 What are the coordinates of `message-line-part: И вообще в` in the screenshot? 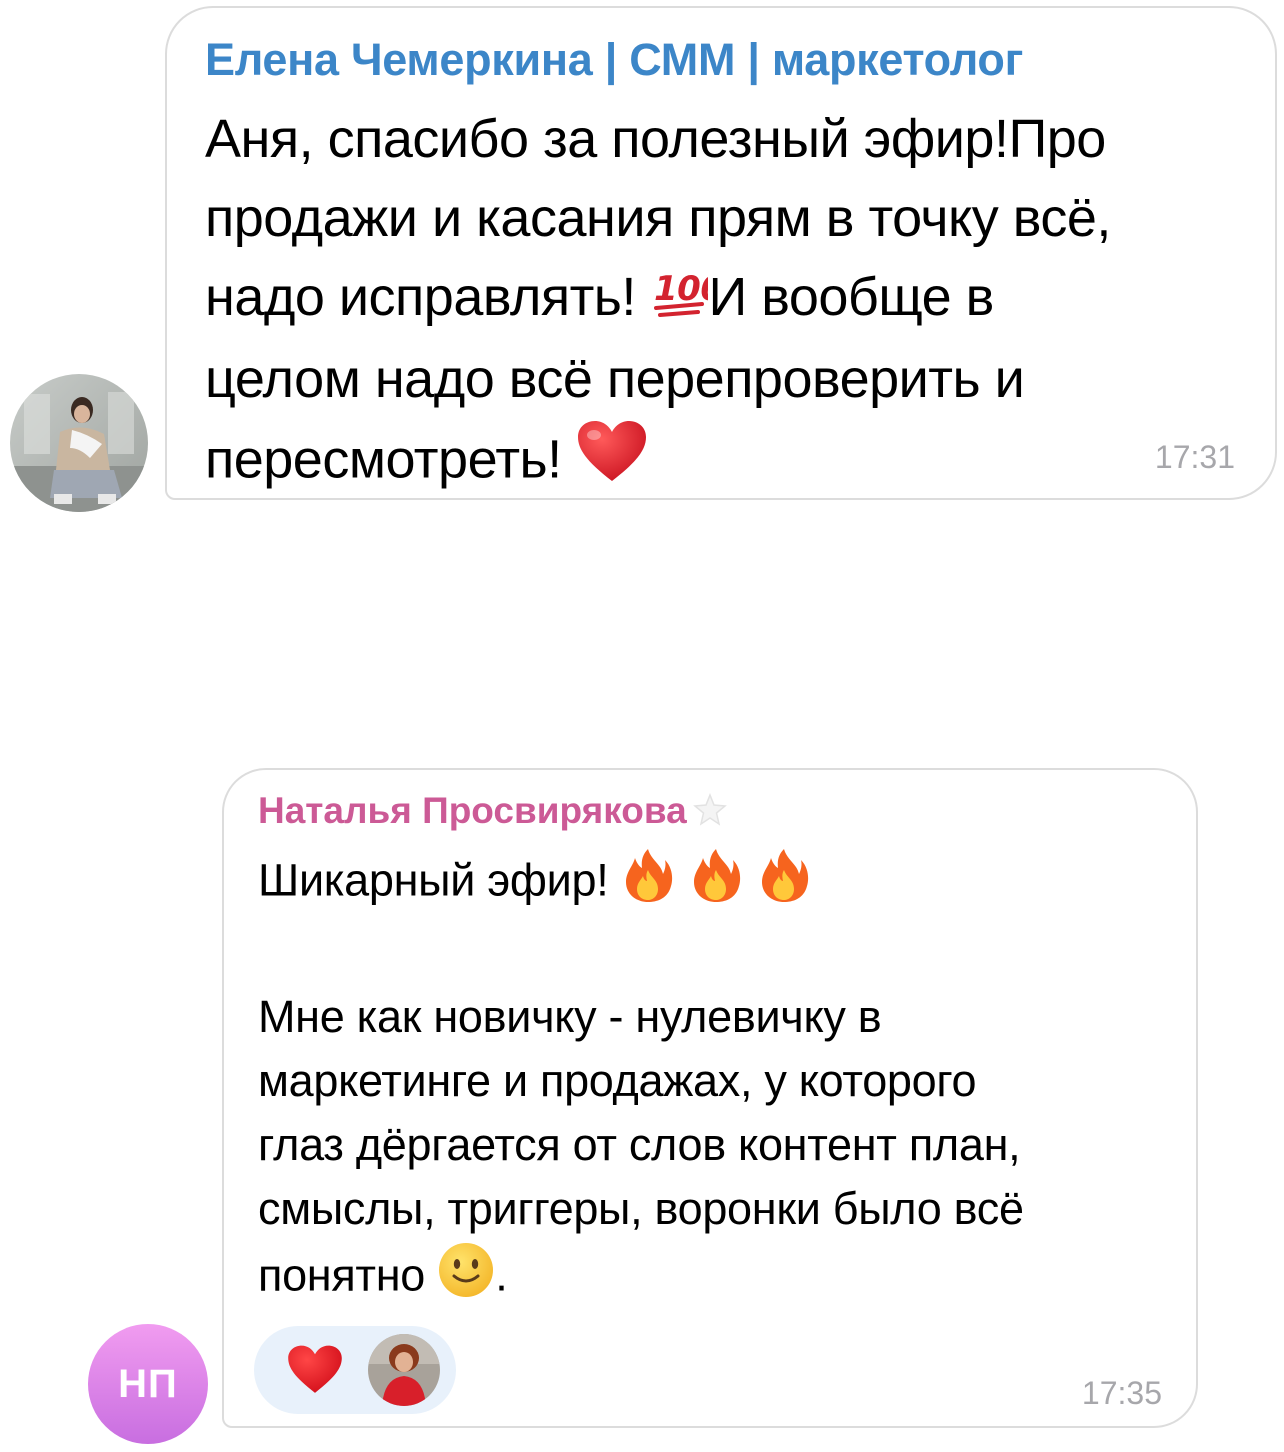 It's located at (851, 297).